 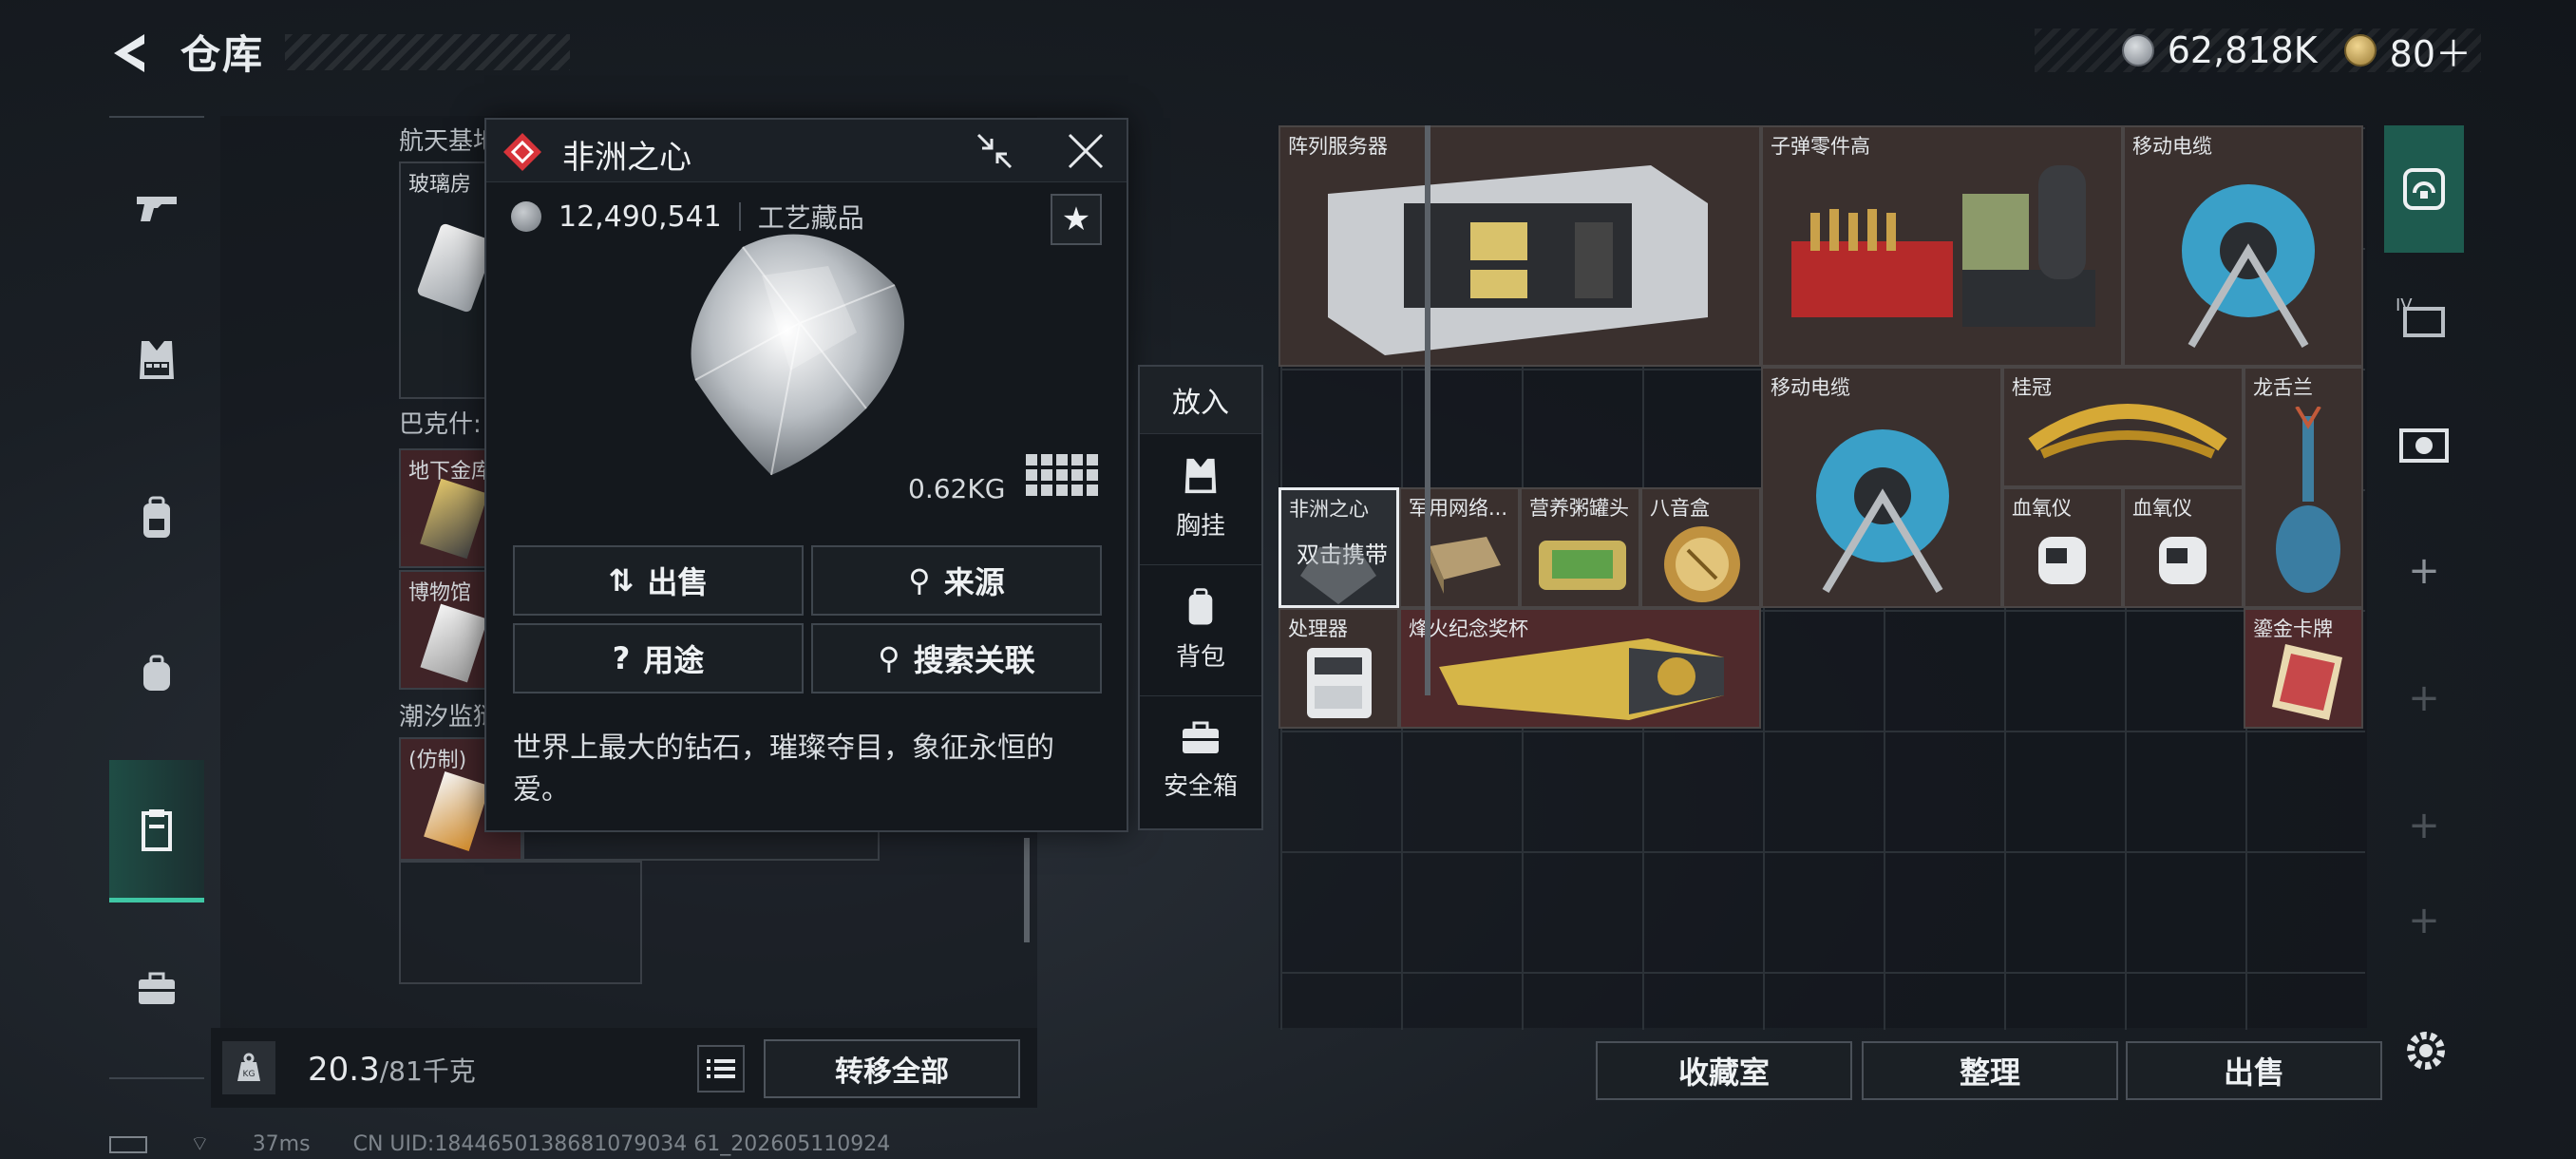 I want to click on popup-title: 非洲之心, so click(x=626, y=158).